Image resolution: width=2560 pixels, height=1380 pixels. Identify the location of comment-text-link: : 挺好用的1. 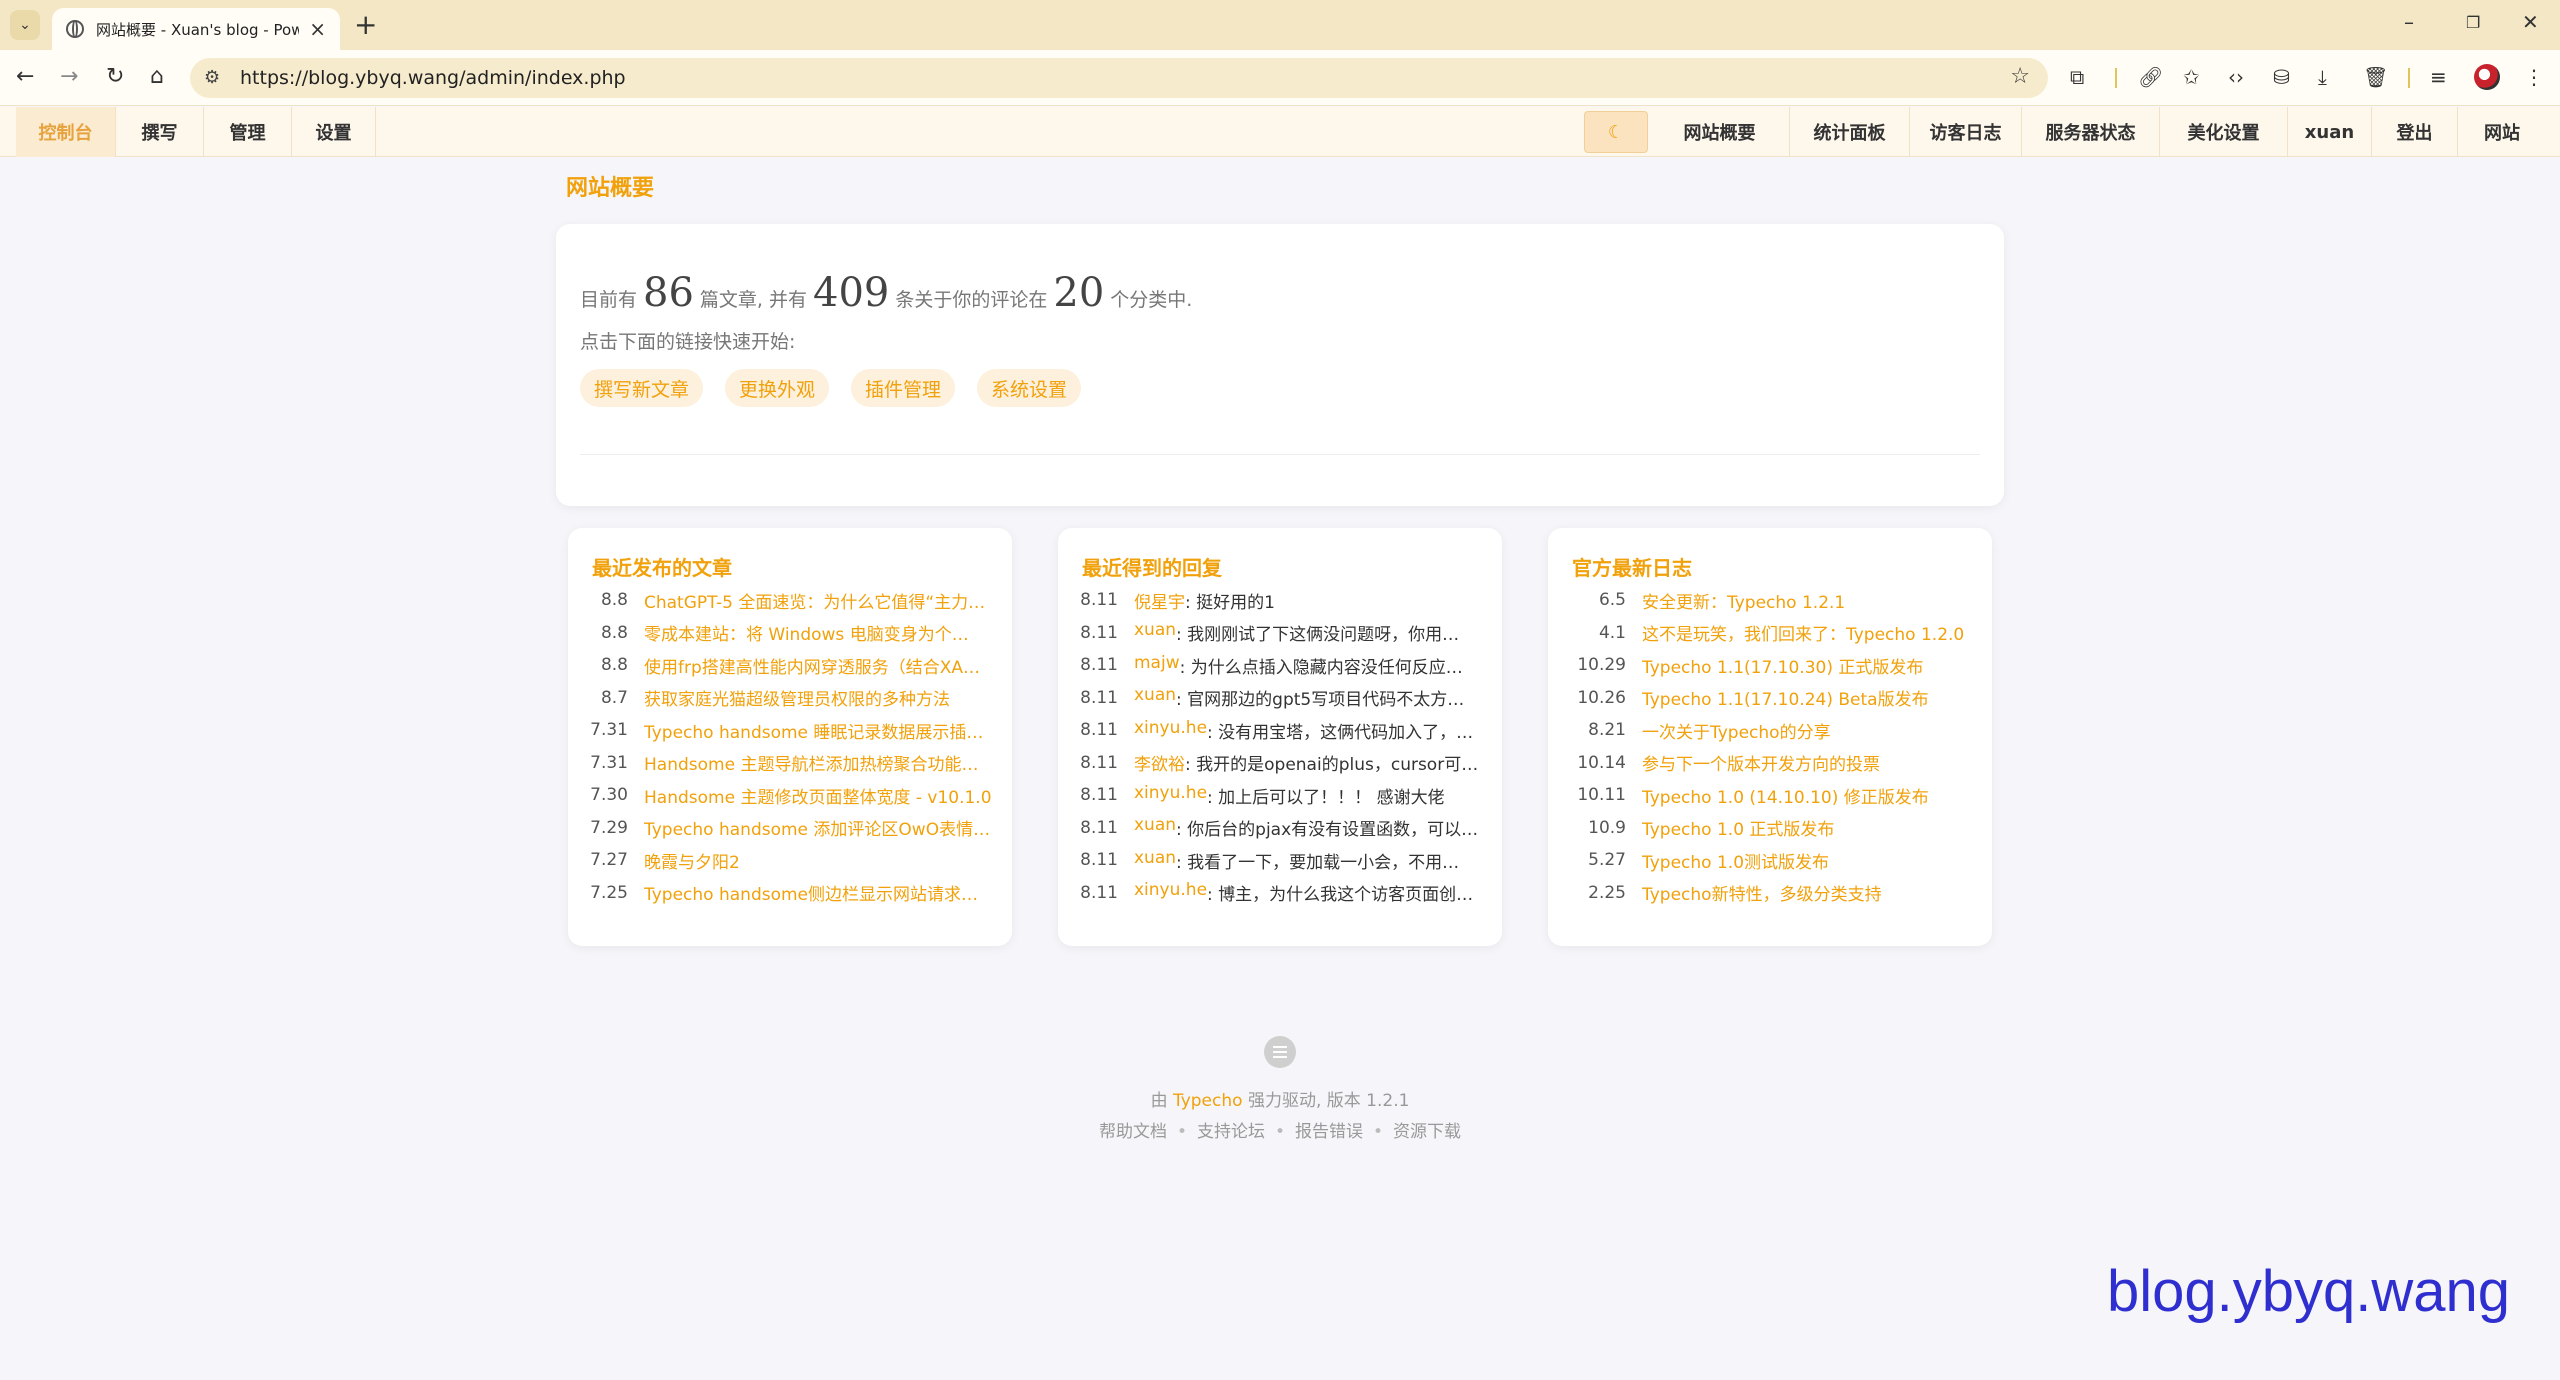
(1333, 600).